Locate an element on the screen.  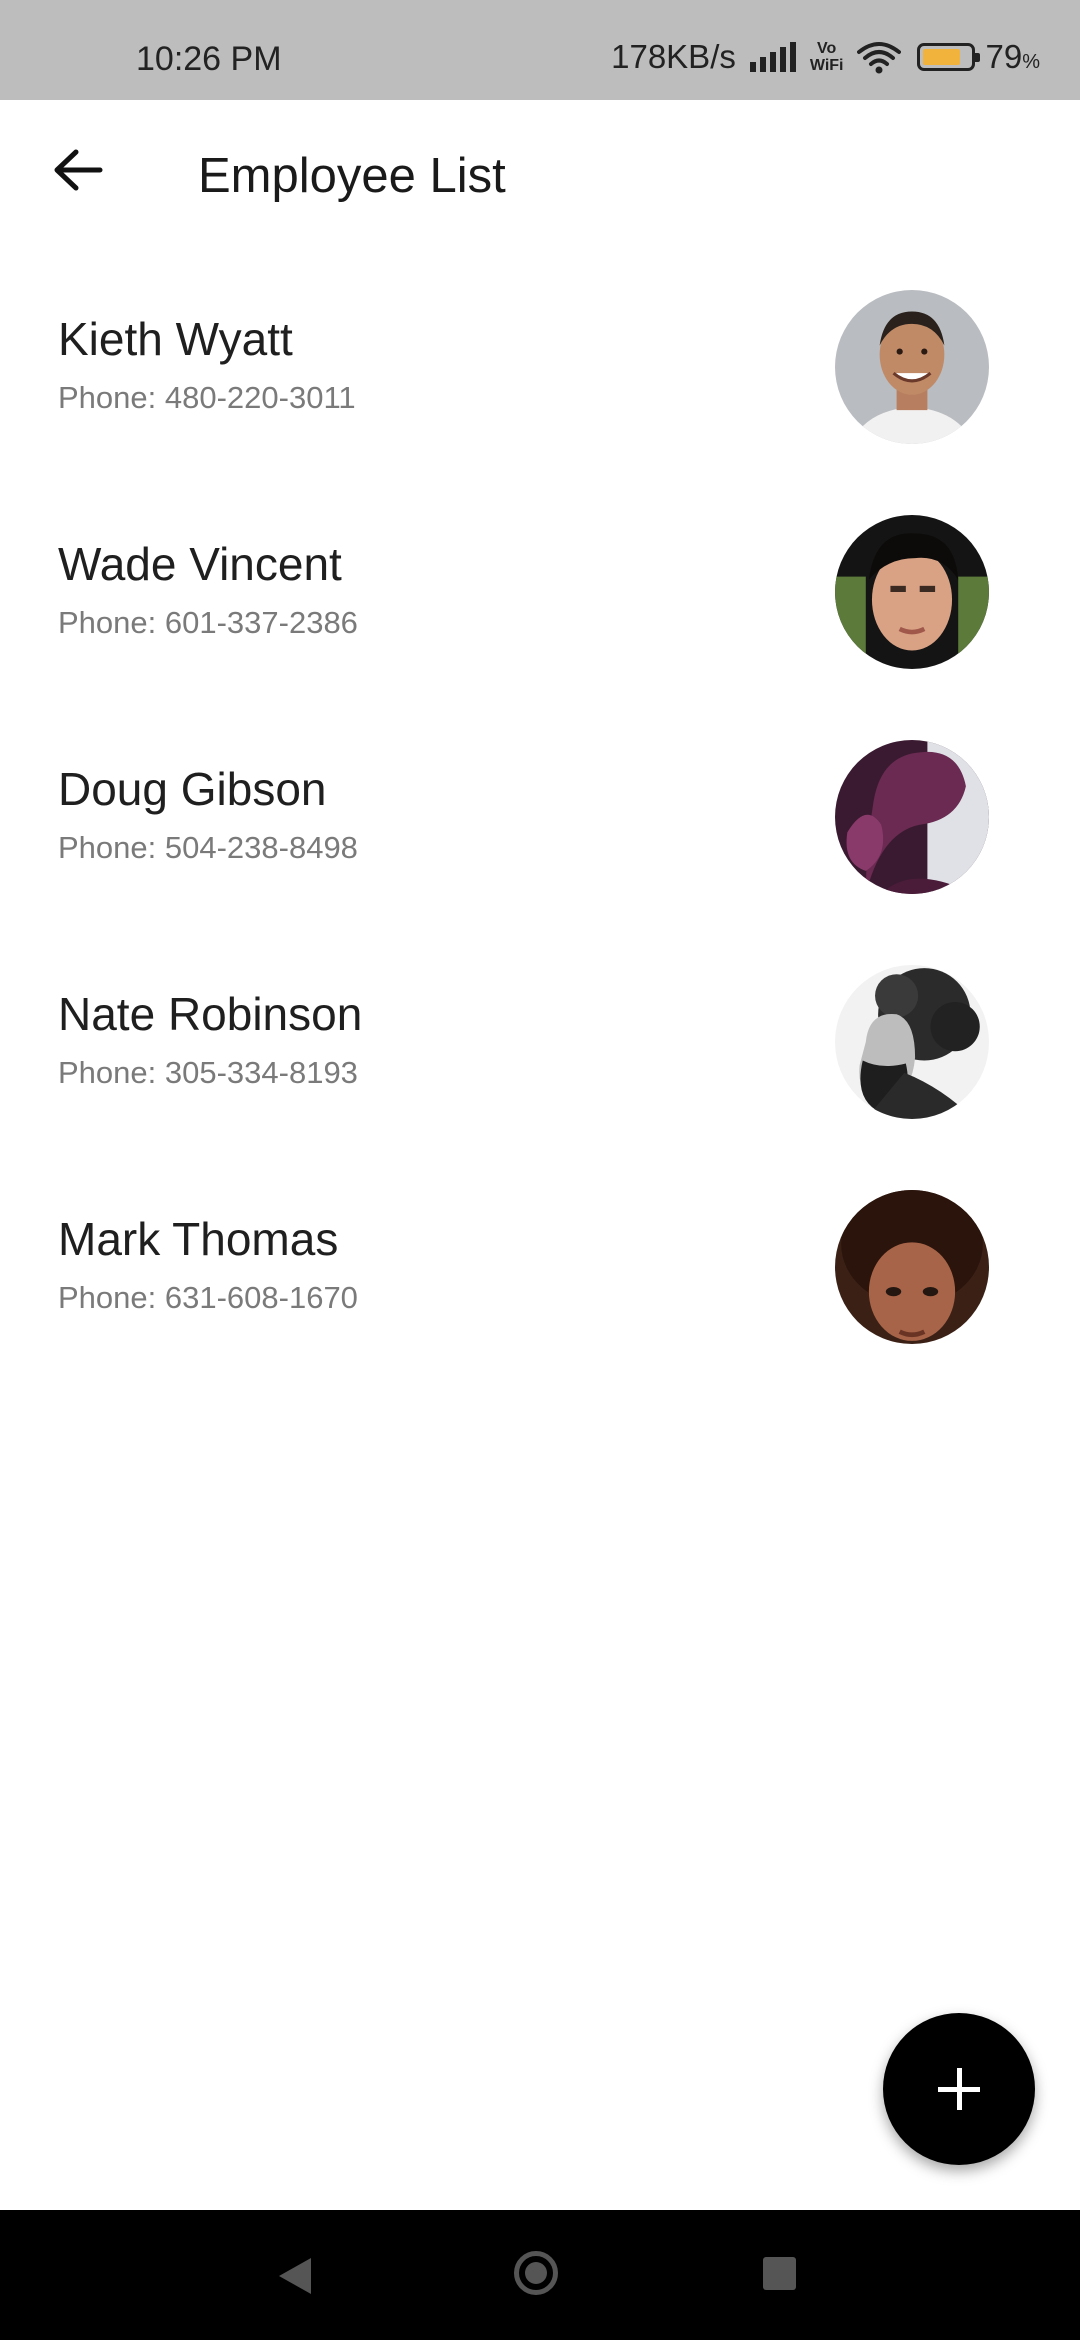
employee-phone: Phone: 480-220-3011 is located at coordinates (207, 397).